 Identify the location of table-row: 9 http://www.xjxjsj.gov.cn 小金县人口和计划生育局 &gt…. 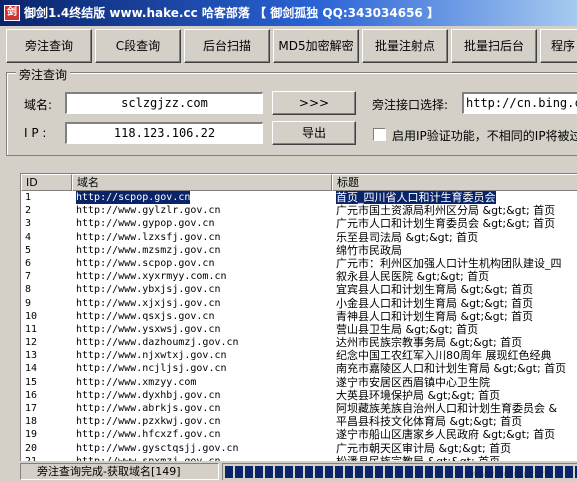
(299, 303).